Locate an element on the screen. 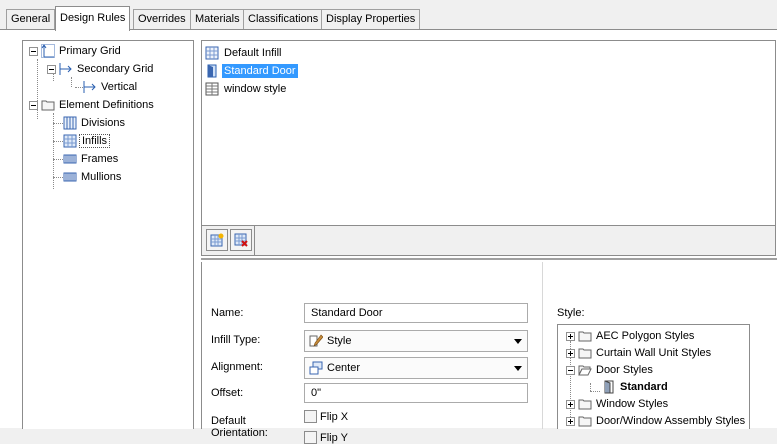 The image size is (777, 444). window-icon is located at coordinates (212, 89).